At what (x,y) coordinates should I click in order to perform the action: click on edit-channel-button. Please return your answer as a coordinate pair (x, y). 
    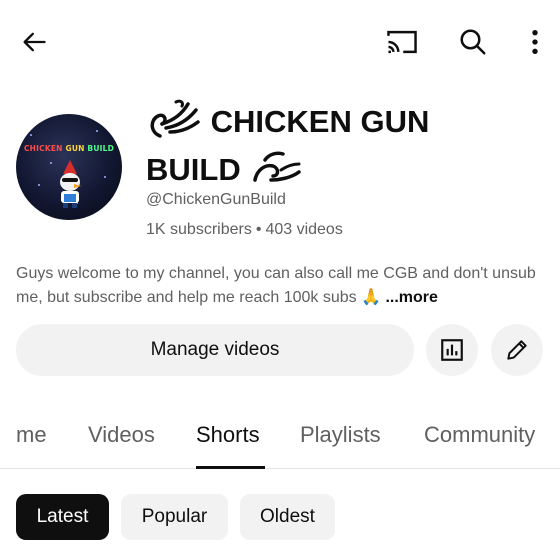
    Looking at the image, I should click on (517, 350).